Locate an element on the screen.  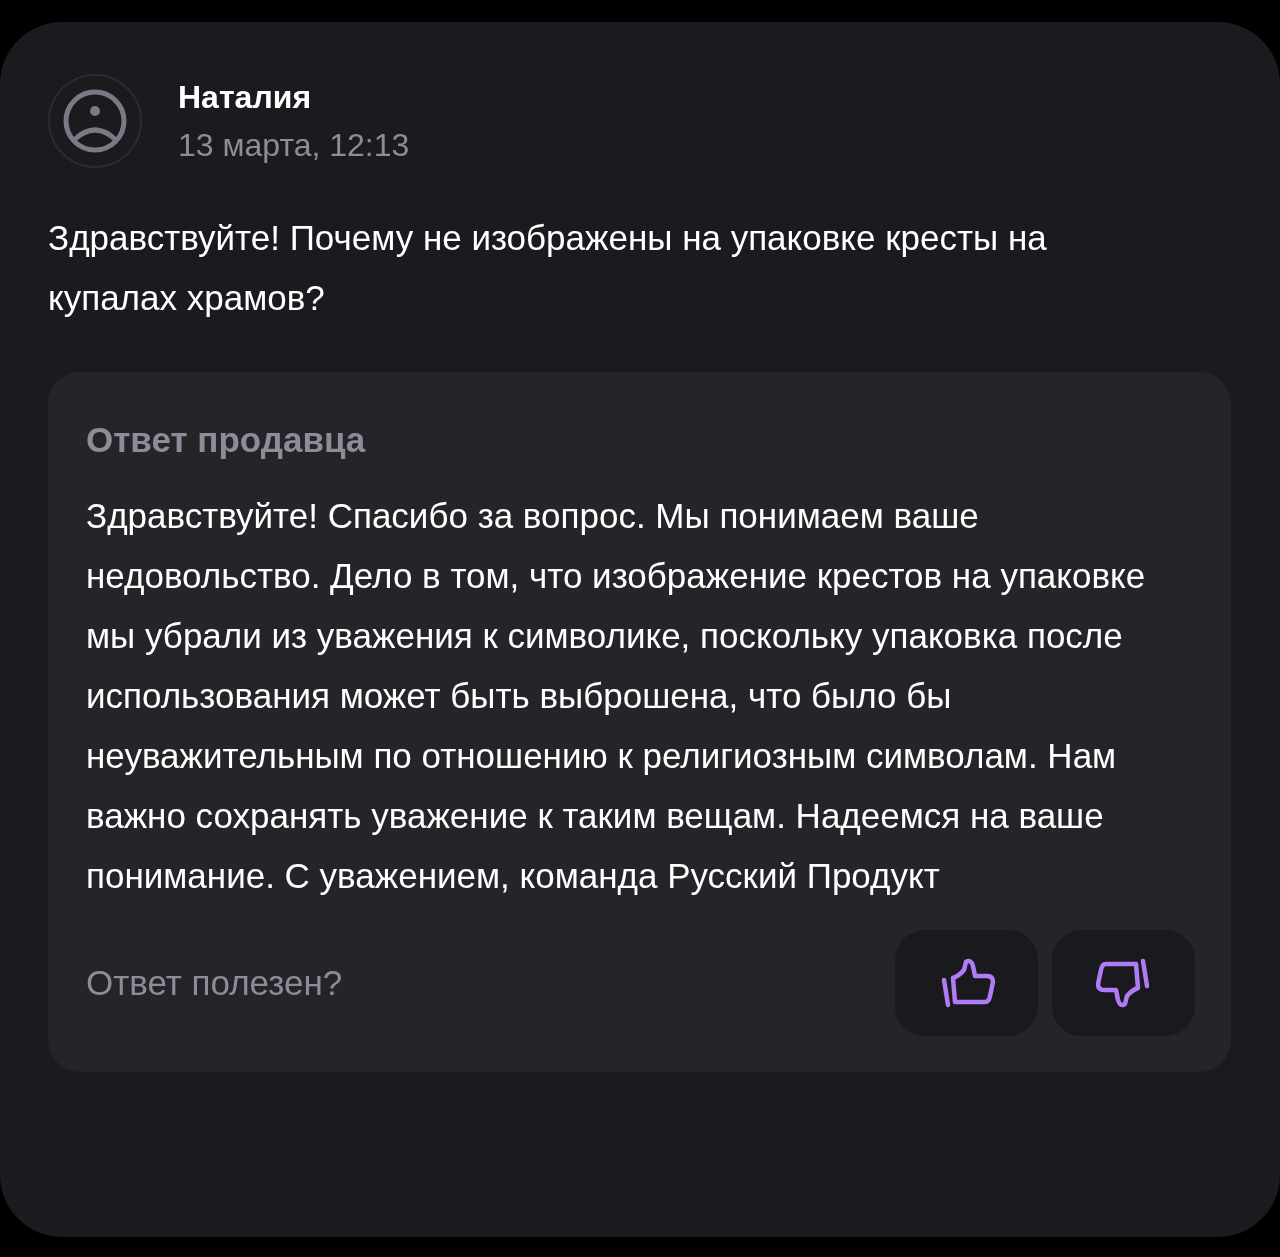
dislike-button is located at coordinates (1123, 983).